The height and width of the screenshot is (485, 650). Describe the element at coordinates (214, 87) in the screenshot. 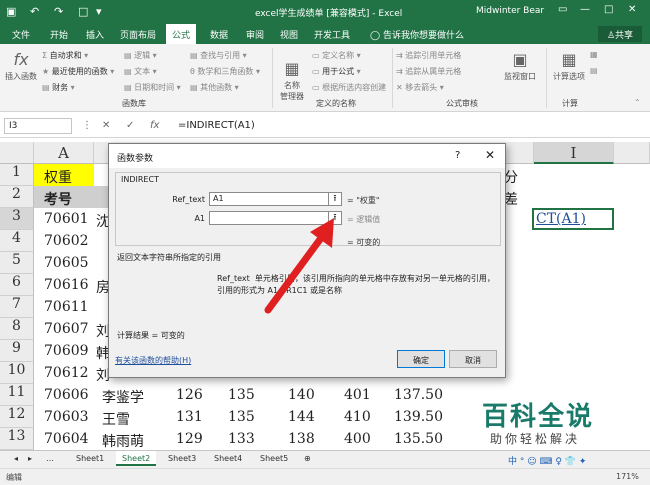

I see `more-functions-button: ▤ 其他函数 ▾` at that location.